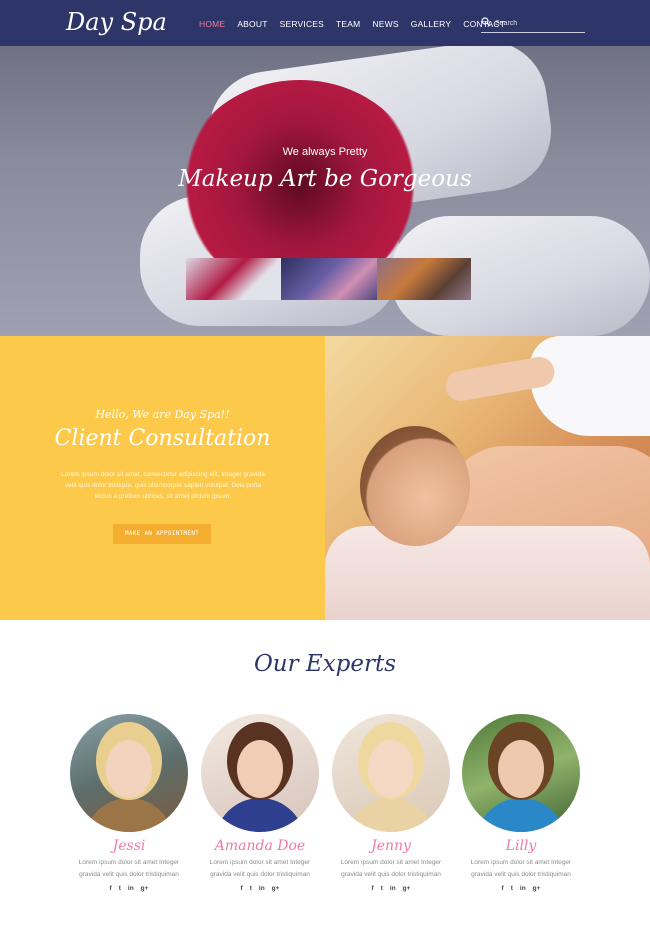  I want to click on massage-towel, so click(487, 573).